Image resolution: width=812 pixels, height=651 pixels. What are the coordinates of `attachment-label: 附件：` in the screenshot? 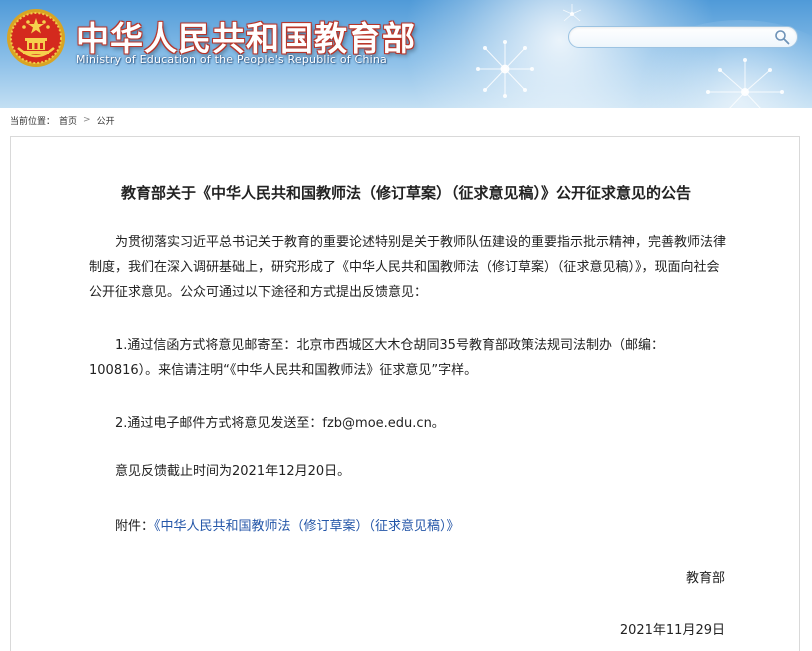 It's located at (135, 526).